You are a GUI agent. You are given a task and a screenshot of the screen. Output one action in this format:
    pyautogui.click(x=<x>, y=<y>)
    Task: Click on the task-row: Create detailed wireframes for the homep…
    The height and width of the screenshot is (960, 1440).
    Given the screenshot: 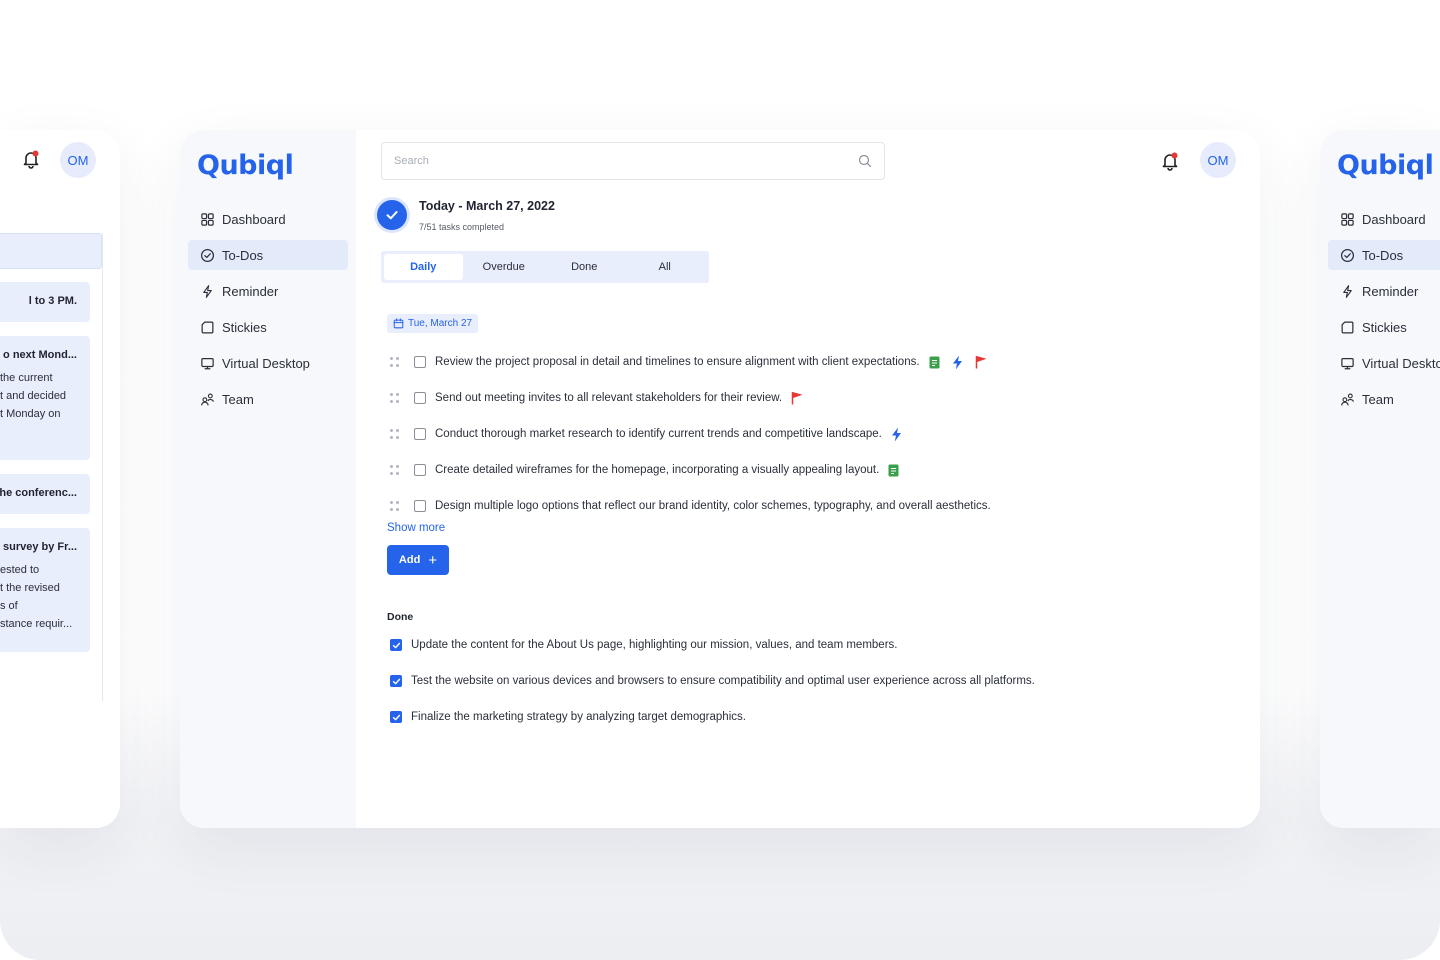 What is the action you would take?
    pyautogui.click(x=690, y=470)
    